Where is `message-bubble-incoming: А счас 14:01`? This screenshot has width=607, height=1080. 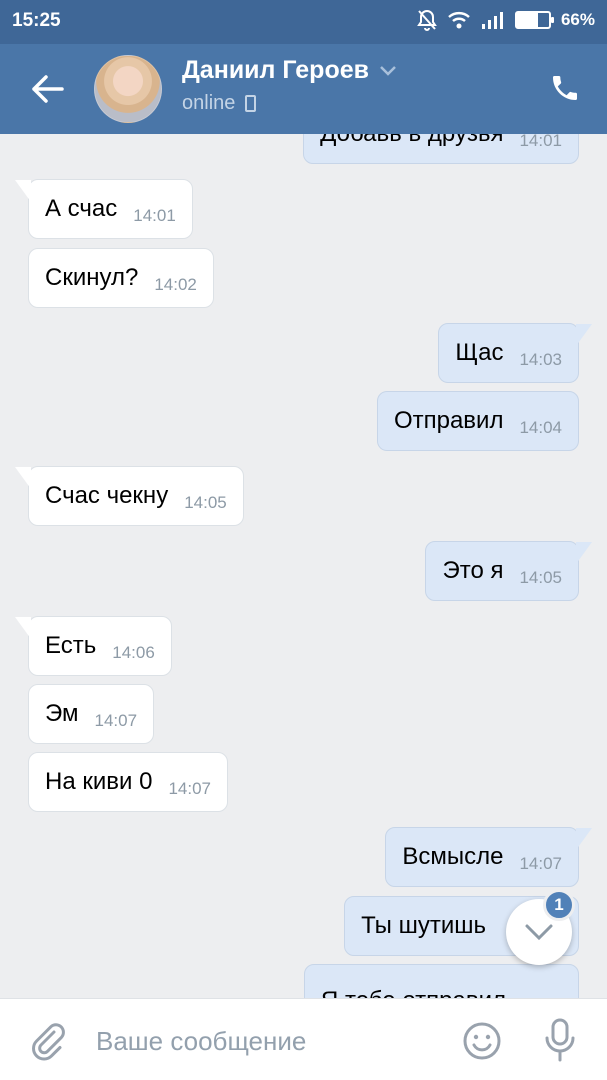
message-bubble-incoming: А счас 14:01 is located at coordinates (104, 209).